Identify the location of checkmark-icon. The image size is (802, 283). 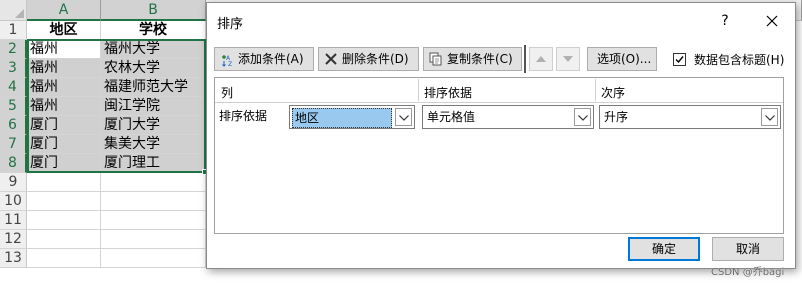
(679, 60).